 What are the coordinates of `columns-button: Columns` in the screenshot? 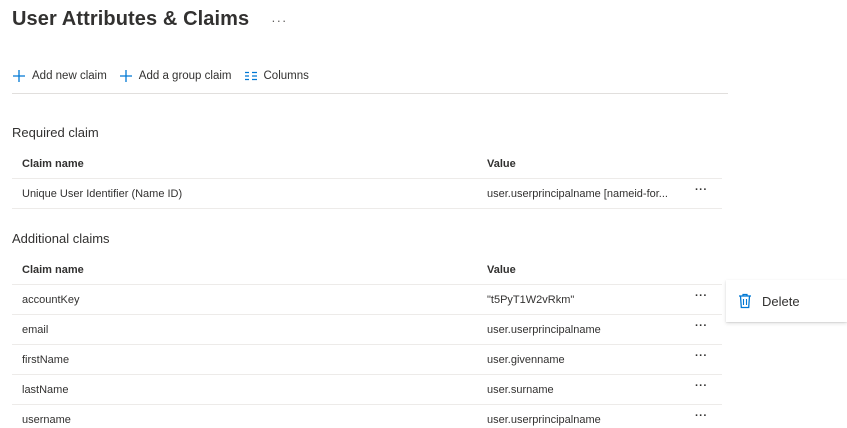 It's located at (276, 76).